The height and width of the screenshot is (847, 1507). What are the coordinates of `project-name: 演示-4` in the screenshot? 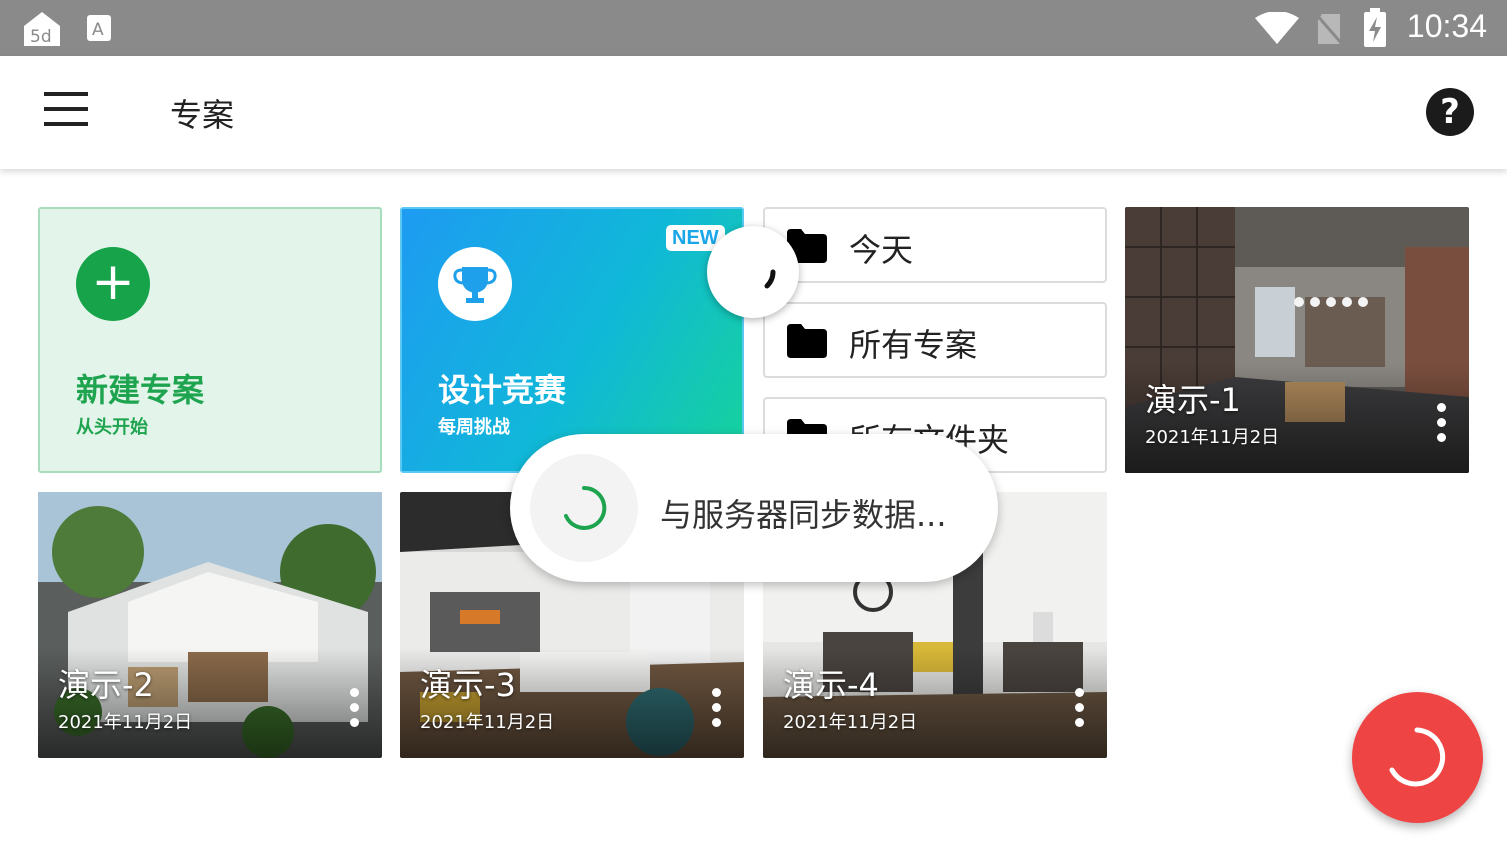 It's located at (831, 685).